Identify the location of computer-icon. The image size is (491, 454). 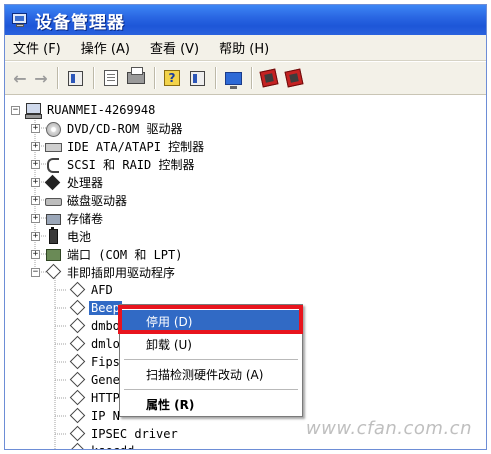
(33, 111).